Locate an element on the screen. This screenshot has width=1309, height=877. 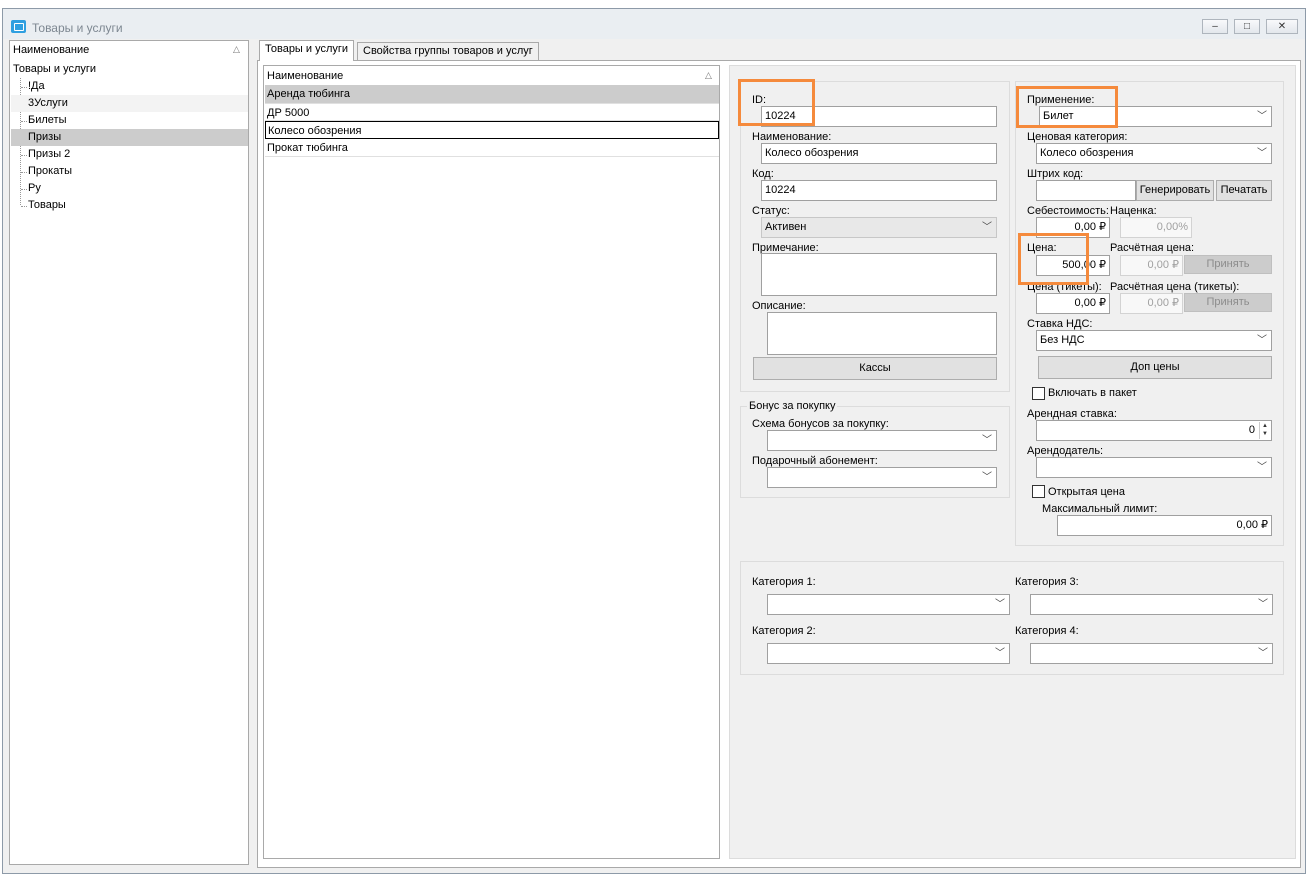
stepper-down-icon: ▼ is located at coordinates (1265, 434).